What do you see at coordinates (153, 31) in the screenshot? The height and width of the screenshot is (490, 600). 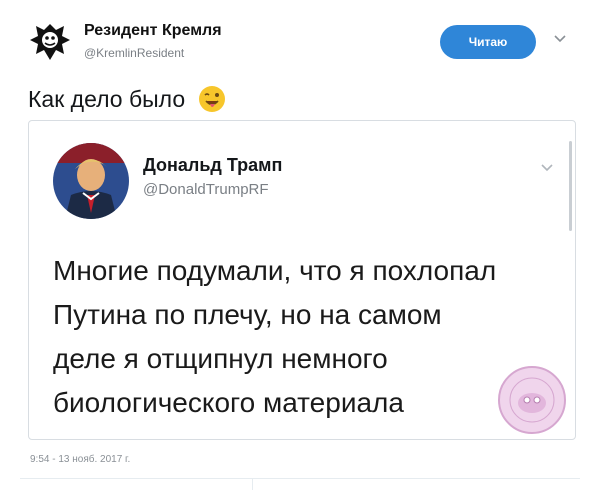 I see `author-name: Резидент Кремля` at bounding box center [153, 31].